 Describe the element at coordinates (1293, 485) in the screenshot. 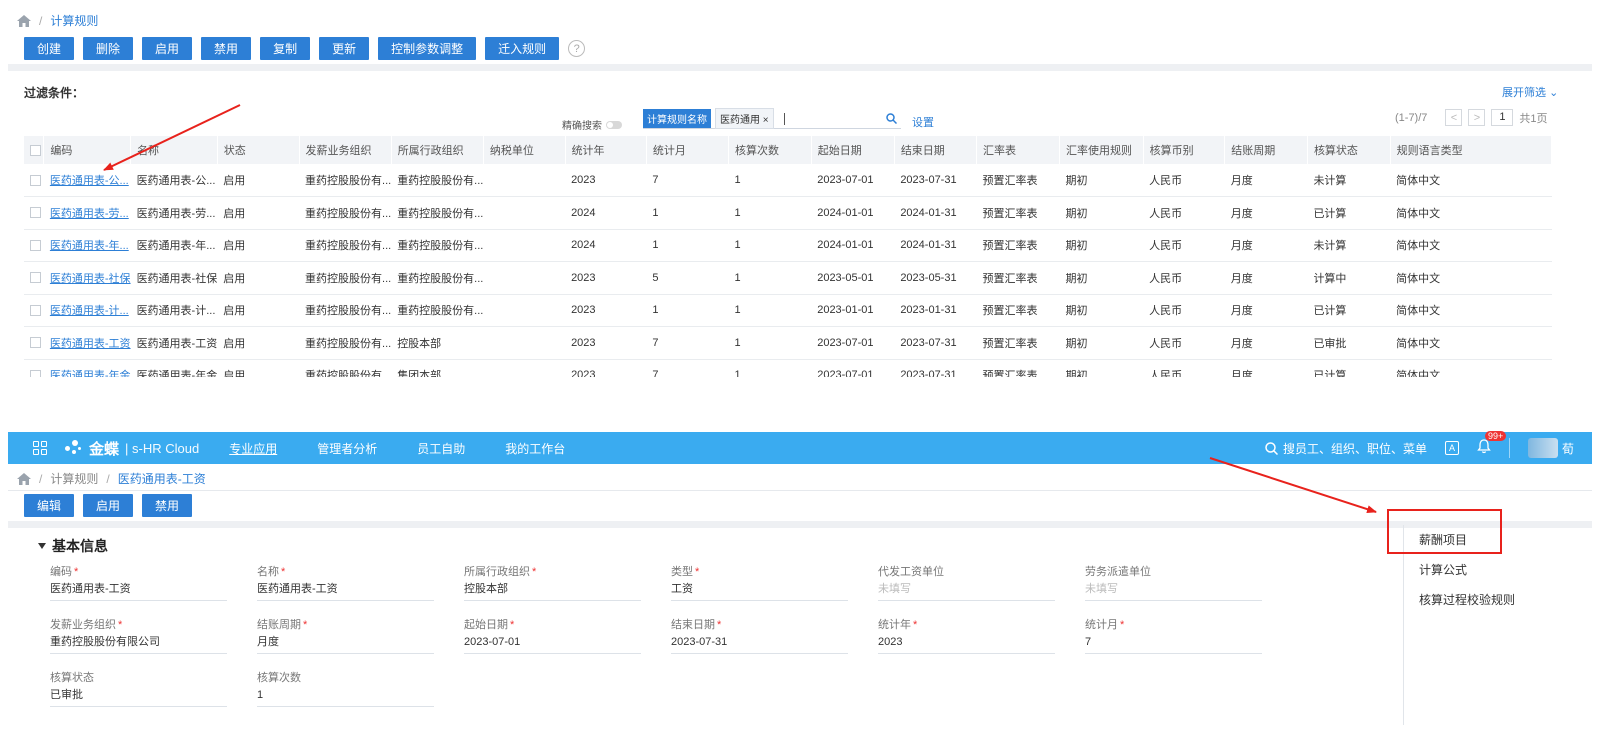

I see `arrow-to-salary-items-annotation` at that location.